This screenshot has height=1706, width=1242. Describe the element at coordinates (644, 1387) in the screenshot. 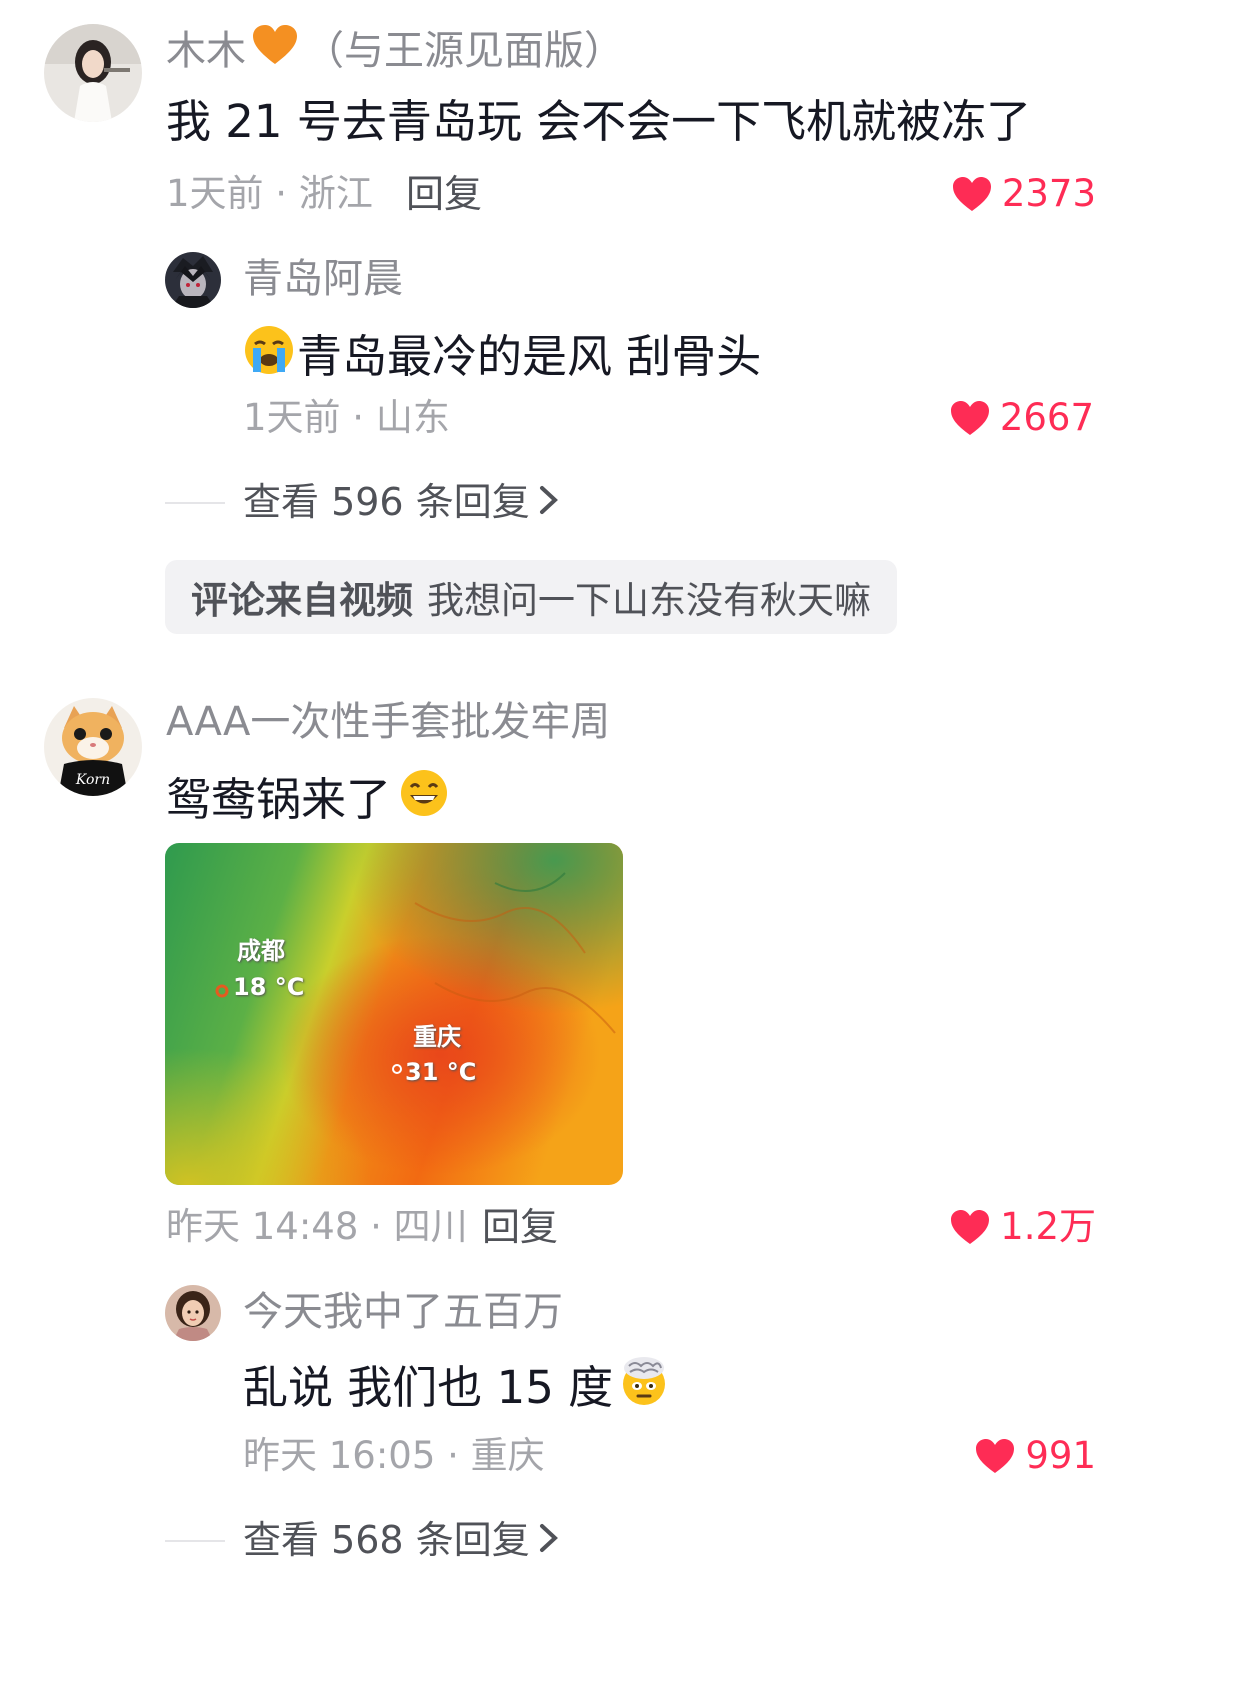

I see `exploding-head-icon` at that location.